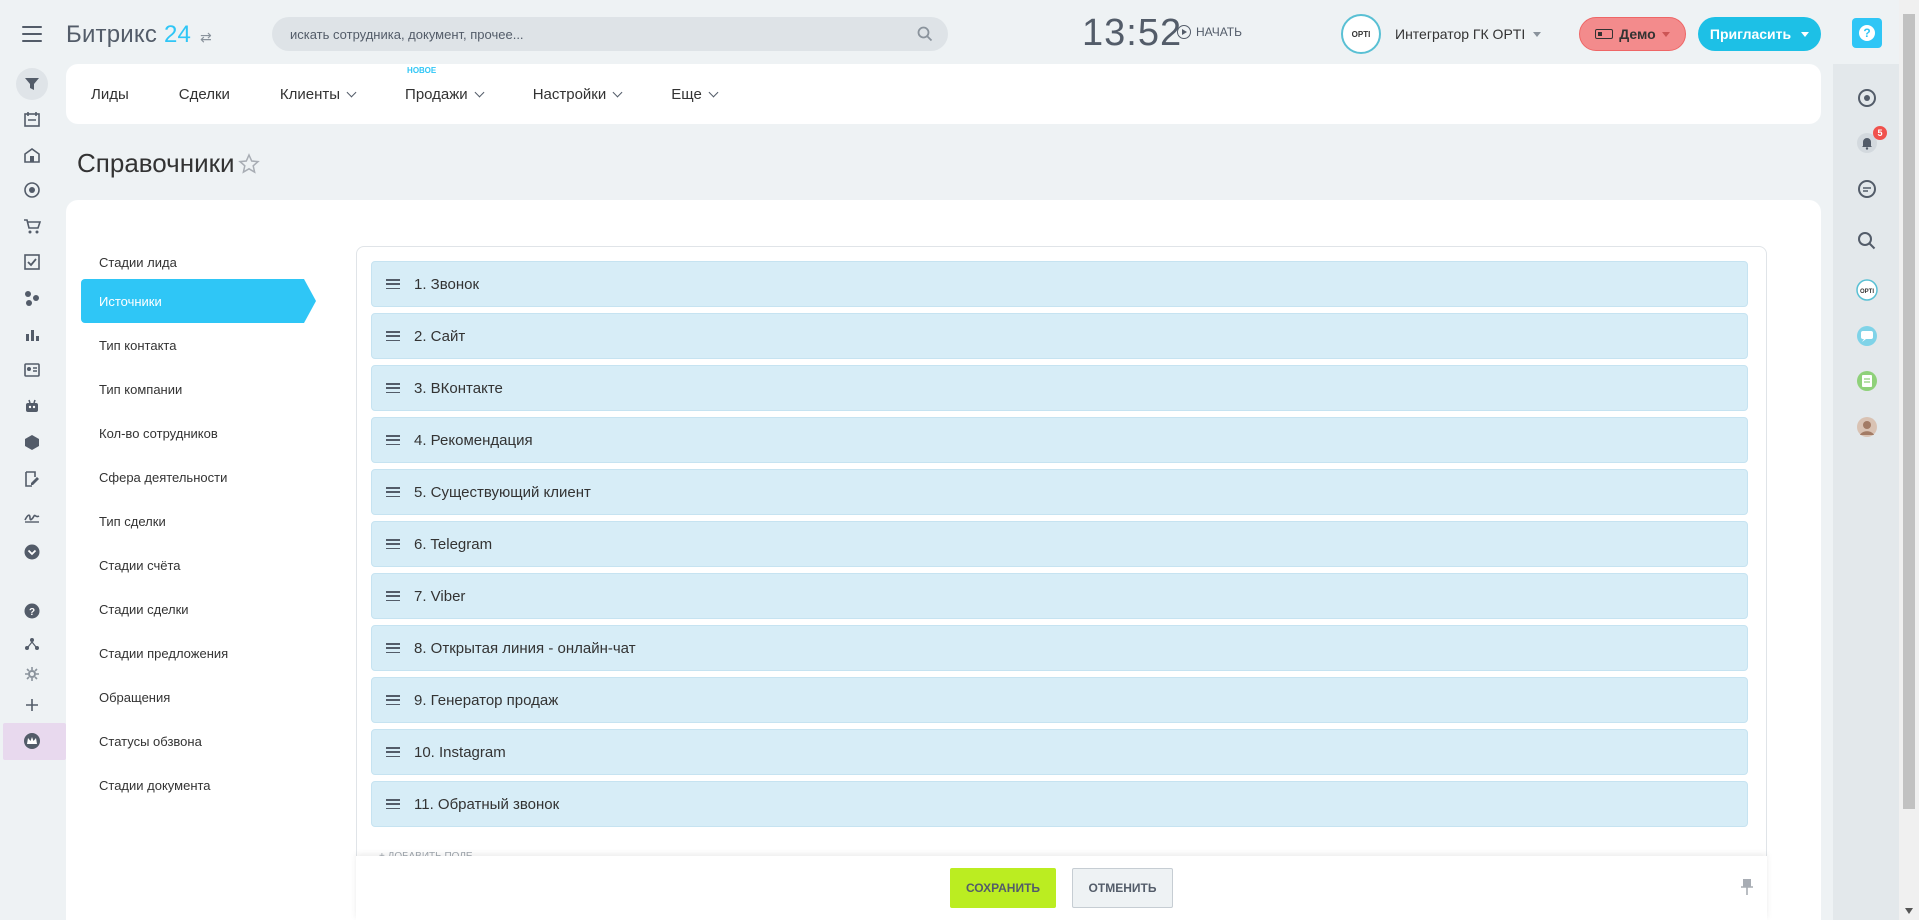  Describe the element at coordinates (32, 226) in the screenshot. I see `shop-cart-icon` at that location.